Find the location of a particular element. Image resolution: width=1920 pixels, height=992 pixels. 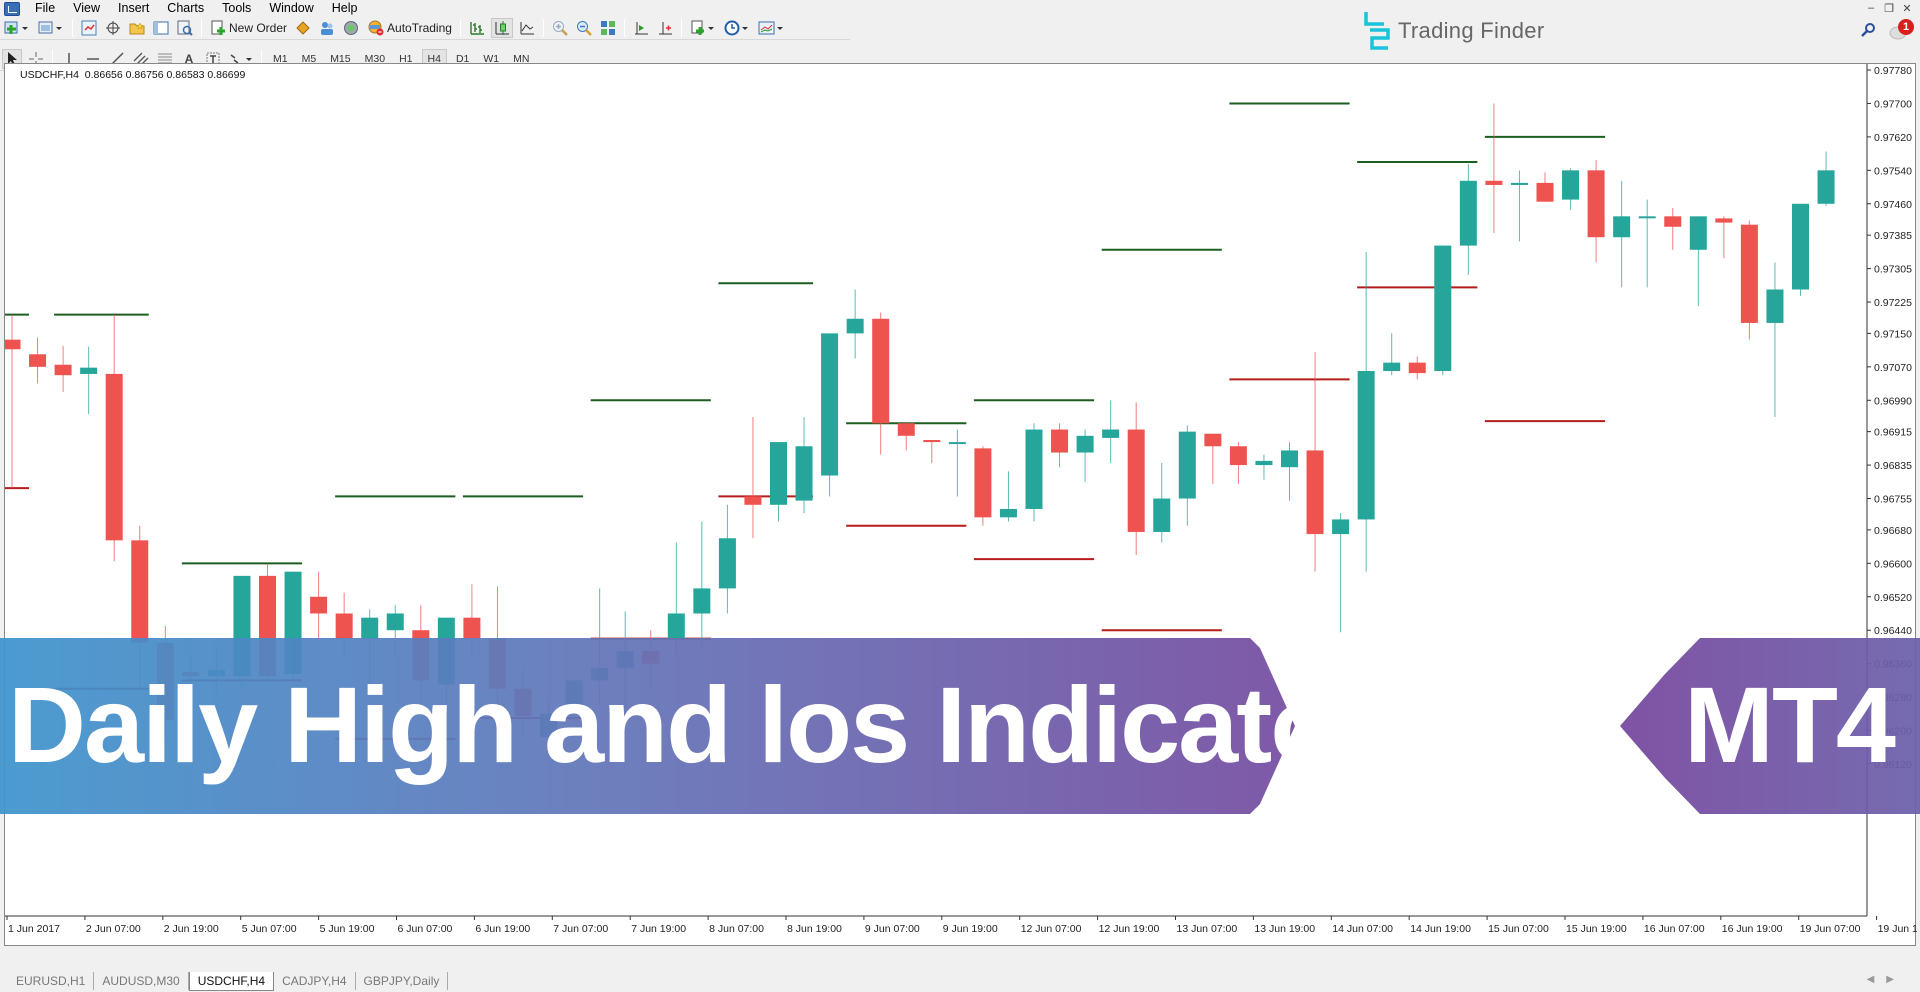

tile-windows-icon is located at coordinates (607, 28).